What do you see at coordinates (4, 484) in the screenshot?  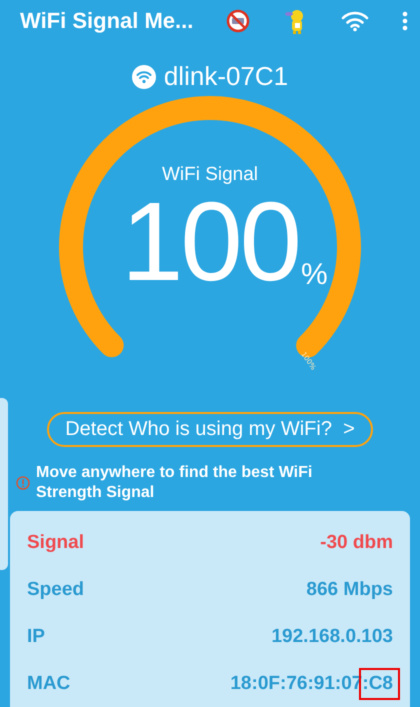 I see `side-drawer-handle` at bounding box center [4, 484].